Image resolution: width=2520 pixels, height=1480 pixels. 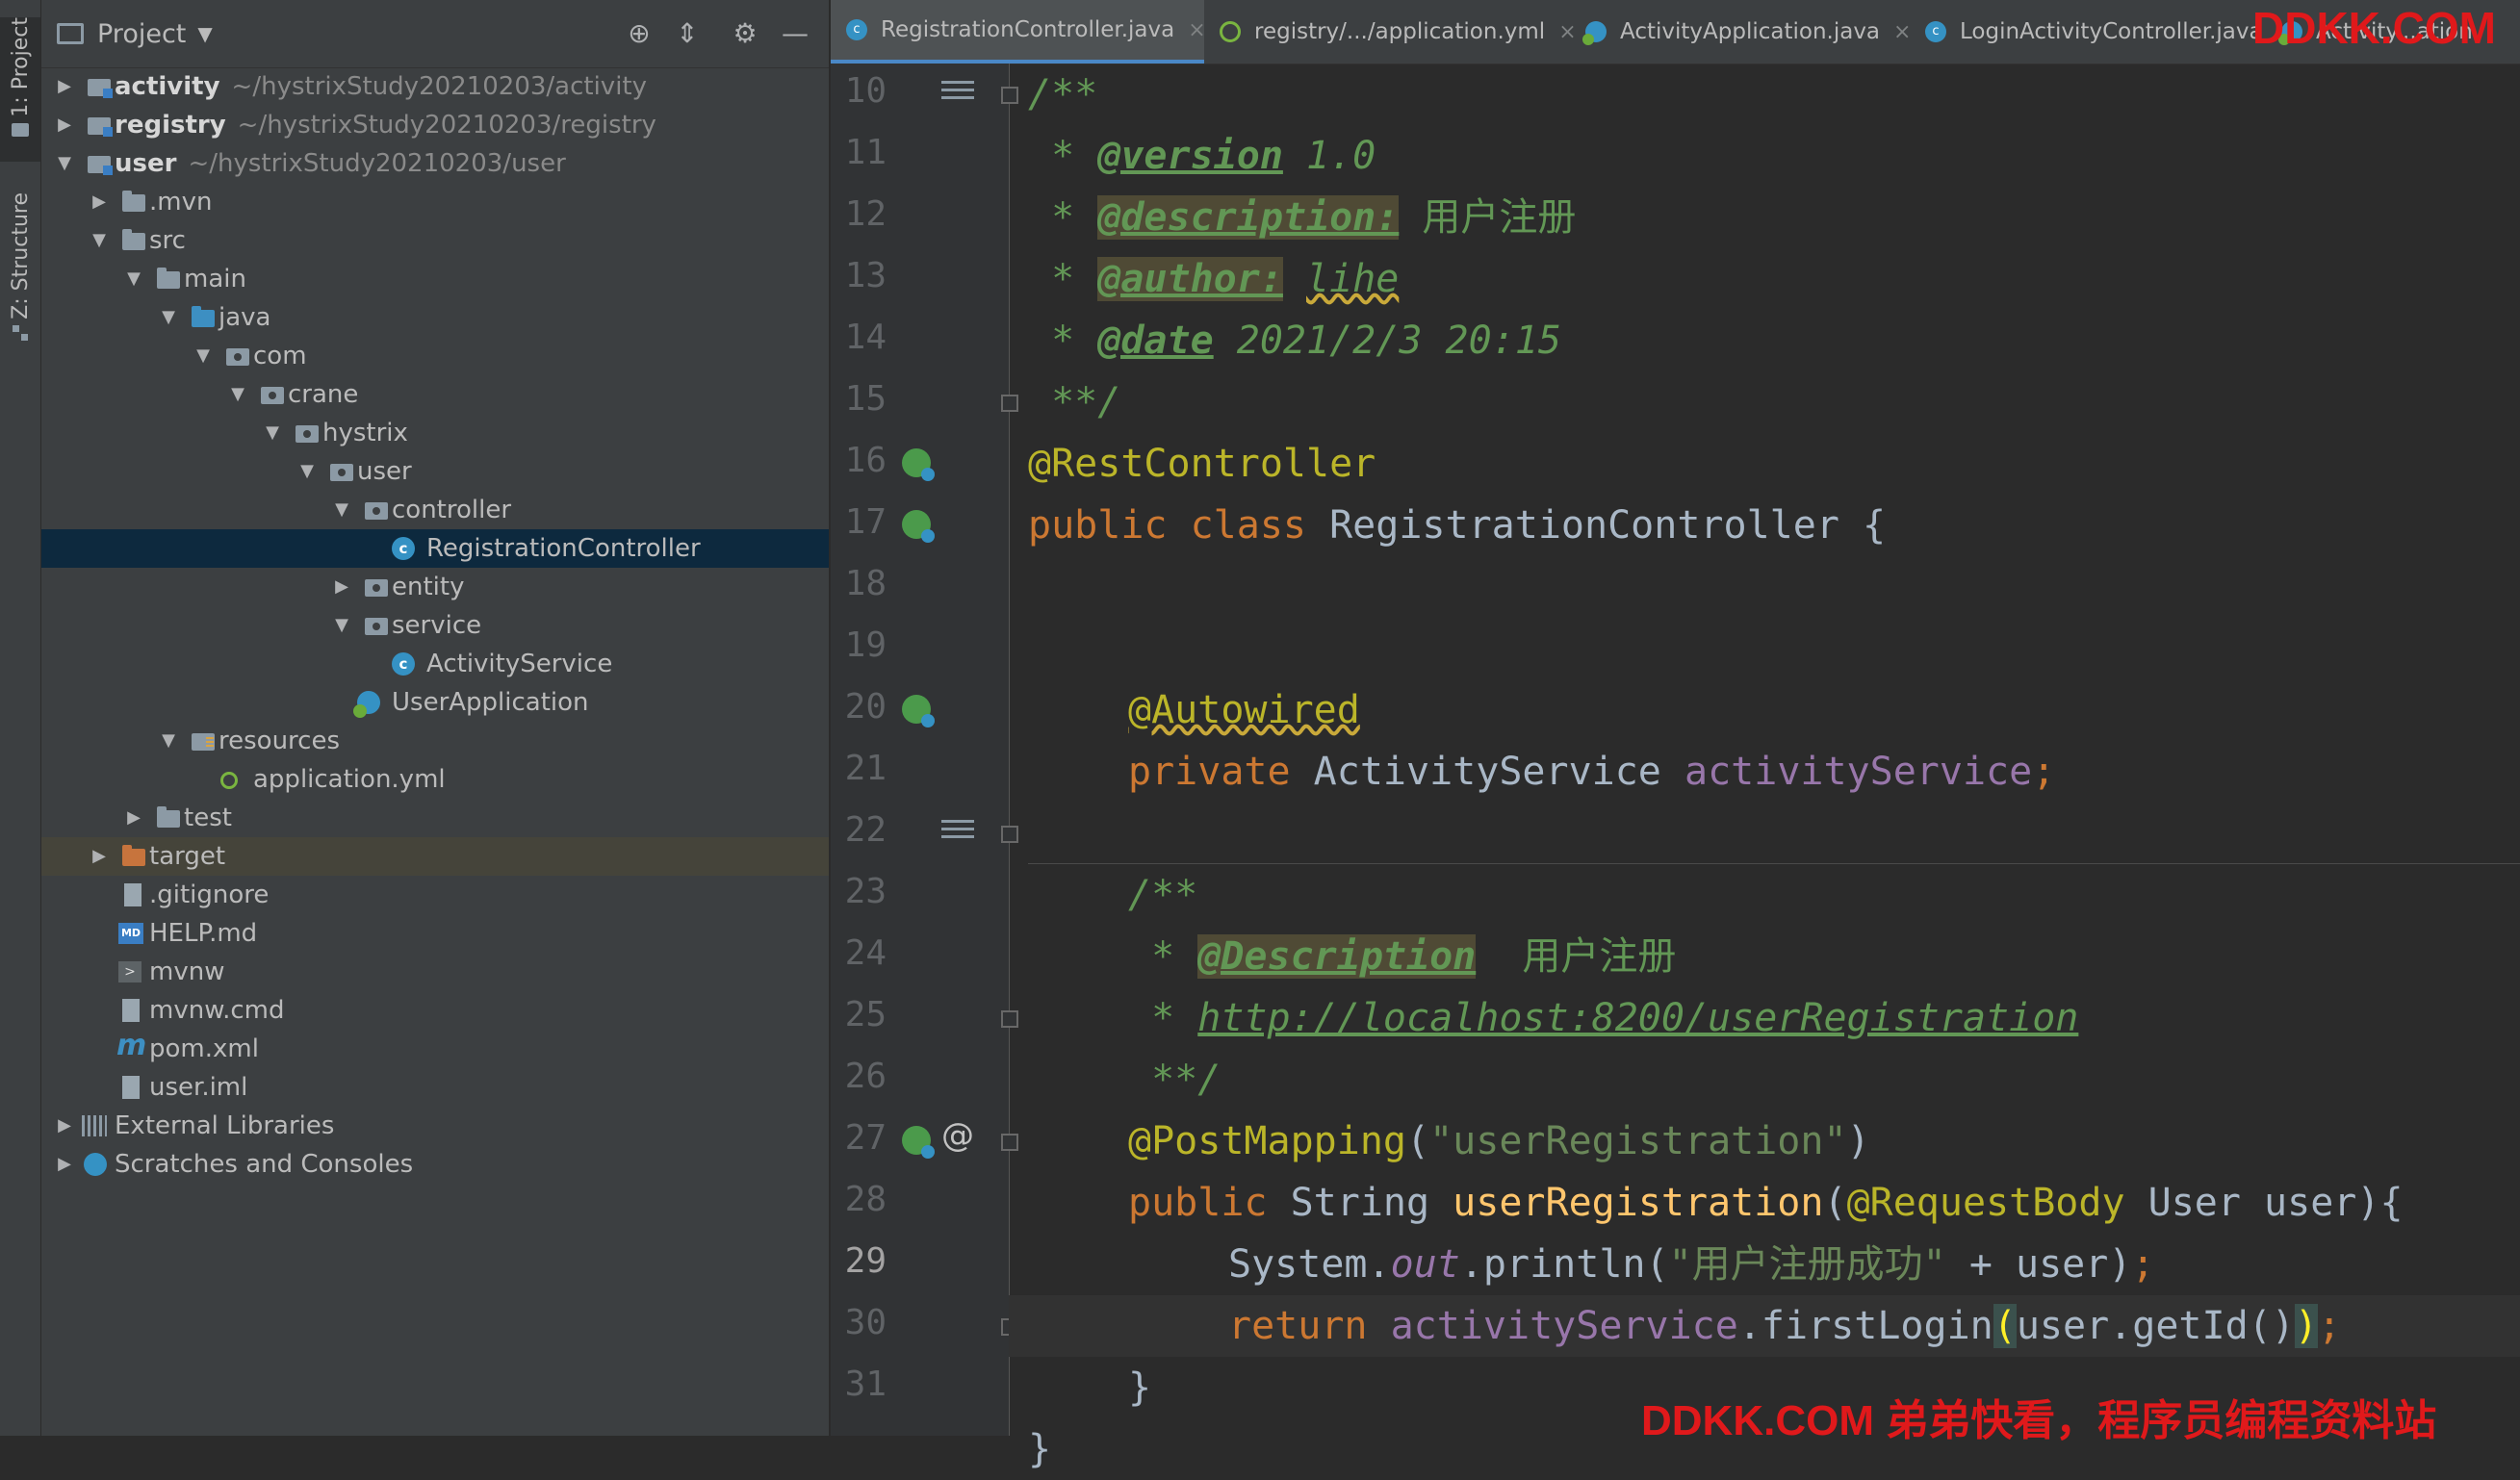 I want to click on project-view-selector: Project, so click(x=141, y=34).